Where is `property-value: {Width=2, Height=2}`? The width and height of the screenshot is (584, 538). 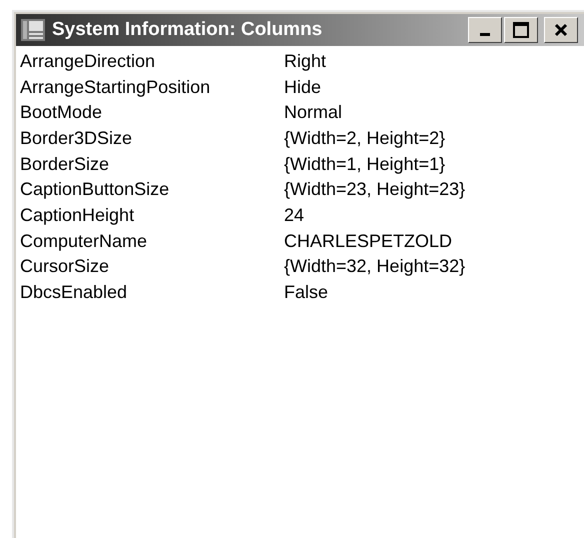 property-value: {Width=2, Height=2} is located at coordinates (365, 137).